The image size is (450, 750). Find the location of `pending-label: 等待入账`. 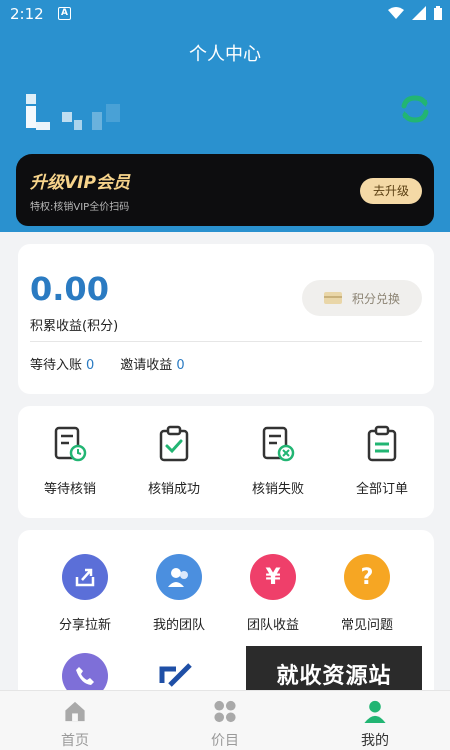

pending-label: 等待入账 is located at coordinates (56, 365).